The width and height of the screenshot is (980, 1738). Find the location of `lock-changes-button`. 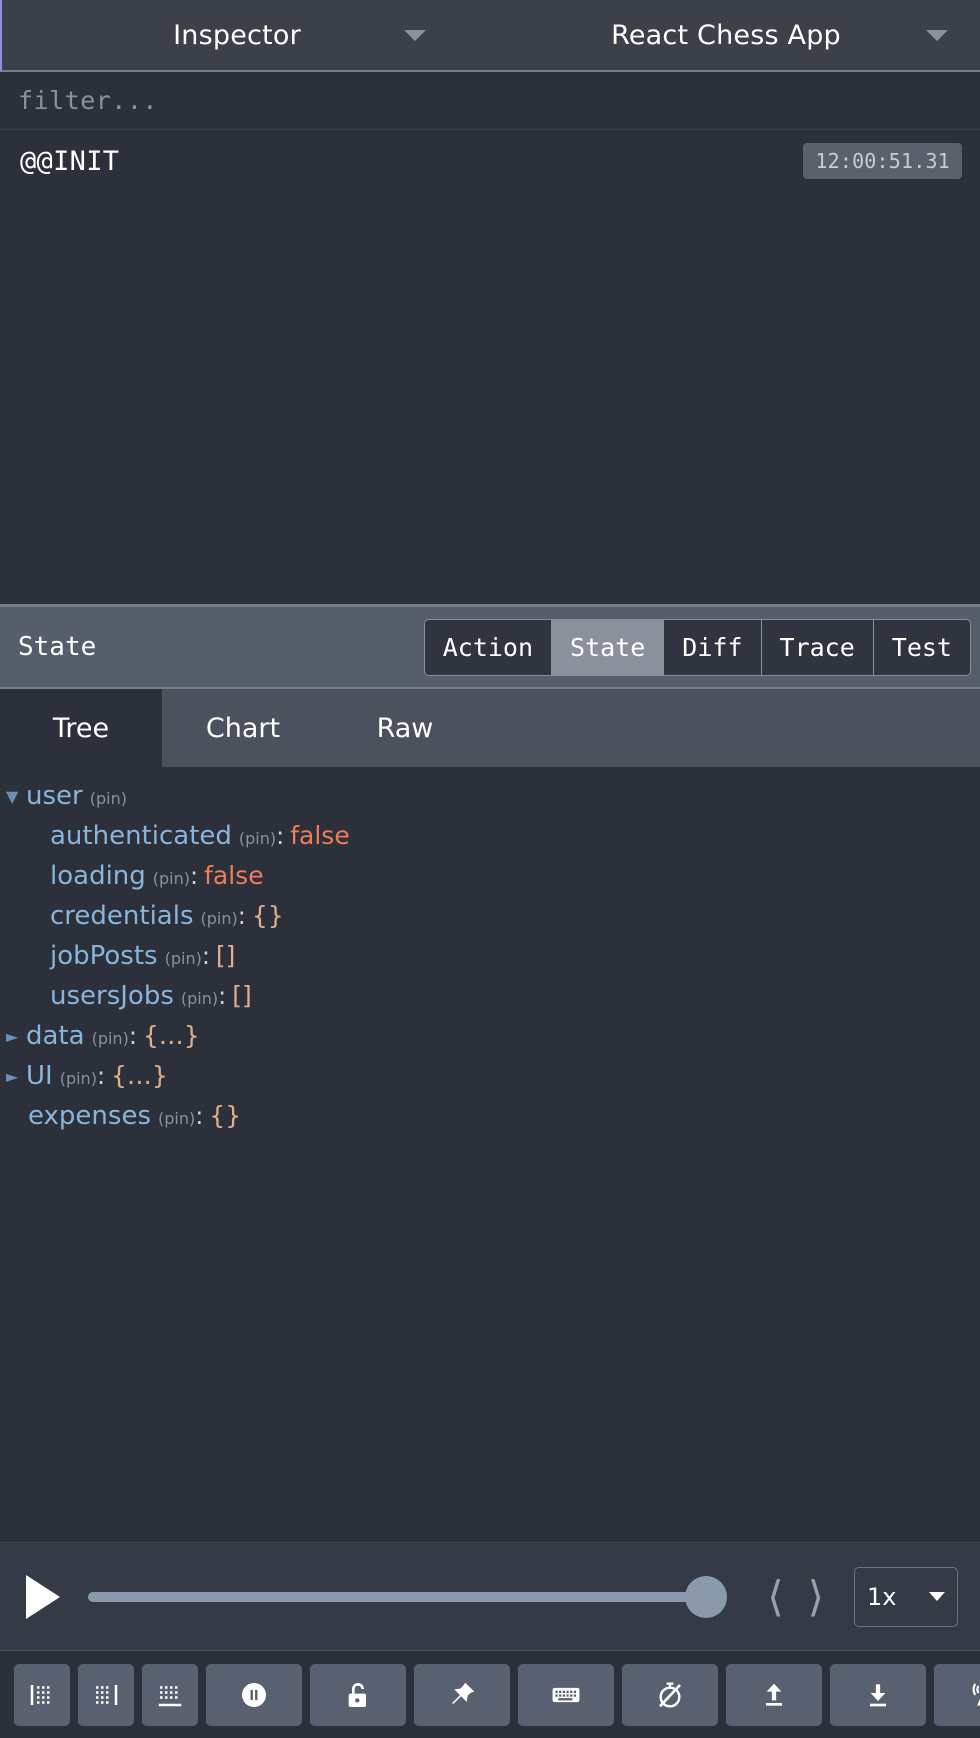

lock-changes-button is located at coordinates (358, 1694).